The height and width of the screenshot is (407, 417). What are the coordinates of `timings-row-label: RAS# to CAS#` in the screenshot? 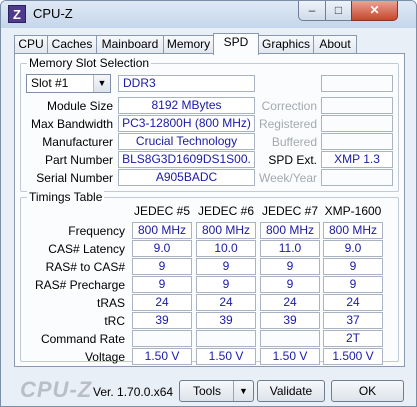 It's located at (85, 267).